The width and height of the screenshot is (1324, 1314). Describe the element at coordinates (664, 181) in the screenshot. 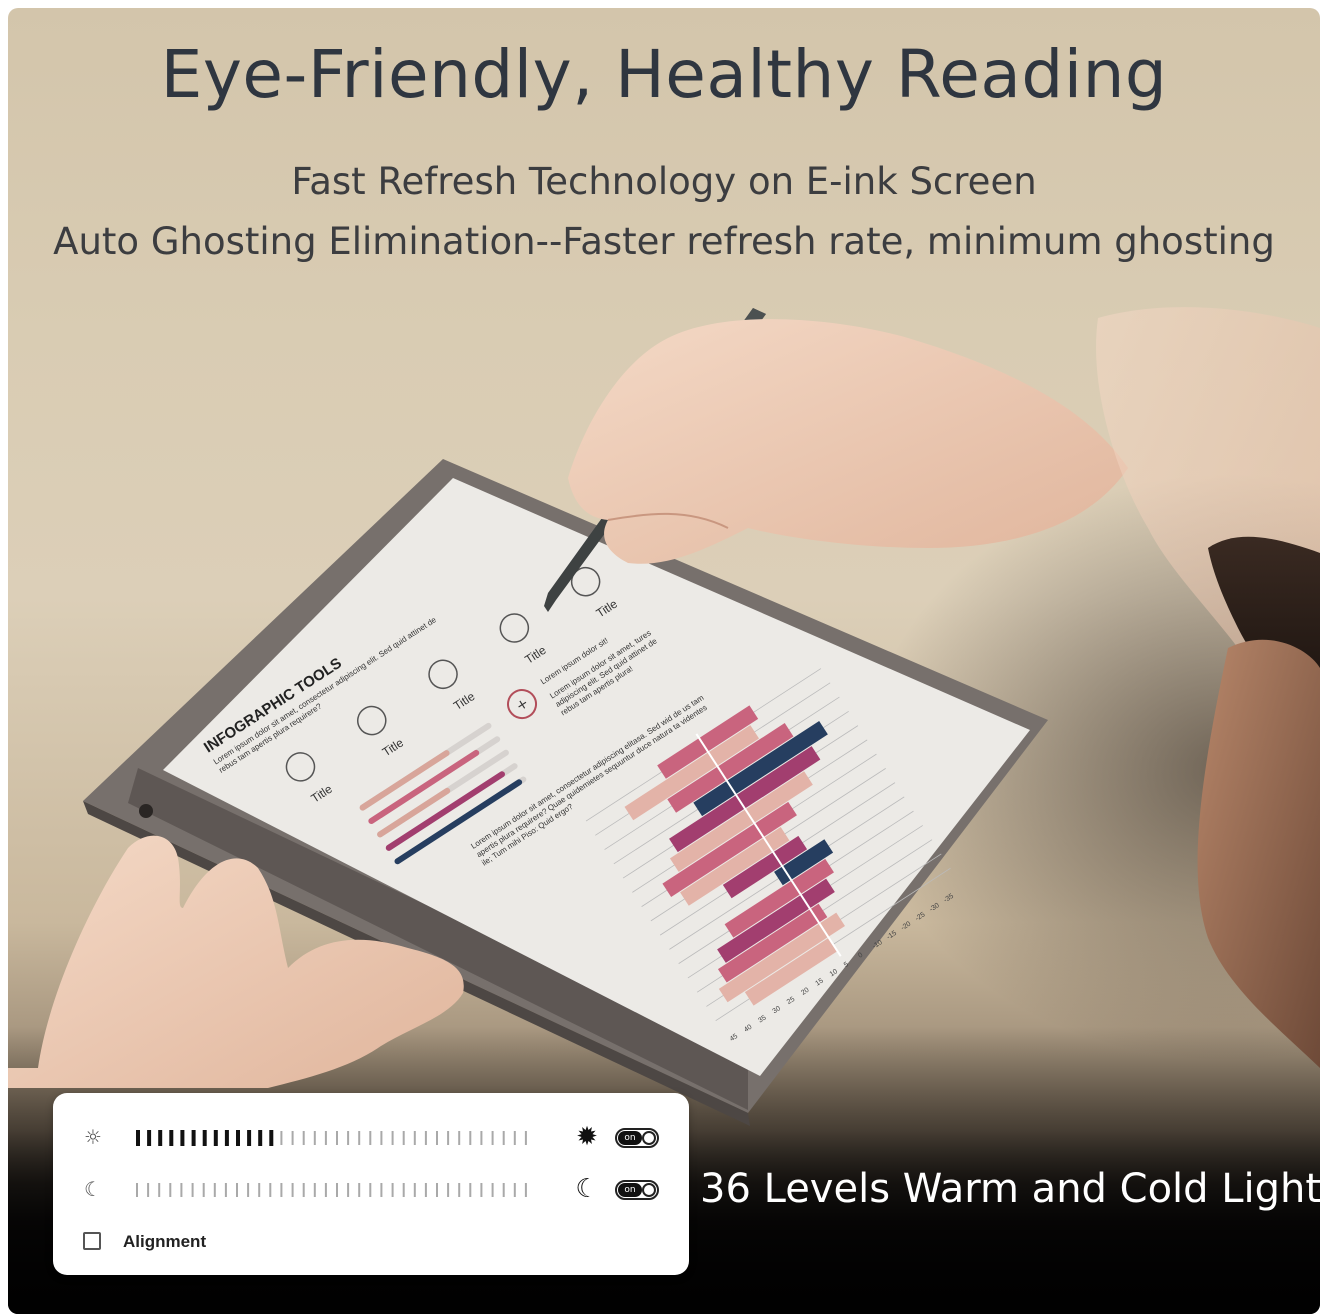

I see `subtitle-refresh: Fast Refresh Technology on E-ink Screen` at that location.